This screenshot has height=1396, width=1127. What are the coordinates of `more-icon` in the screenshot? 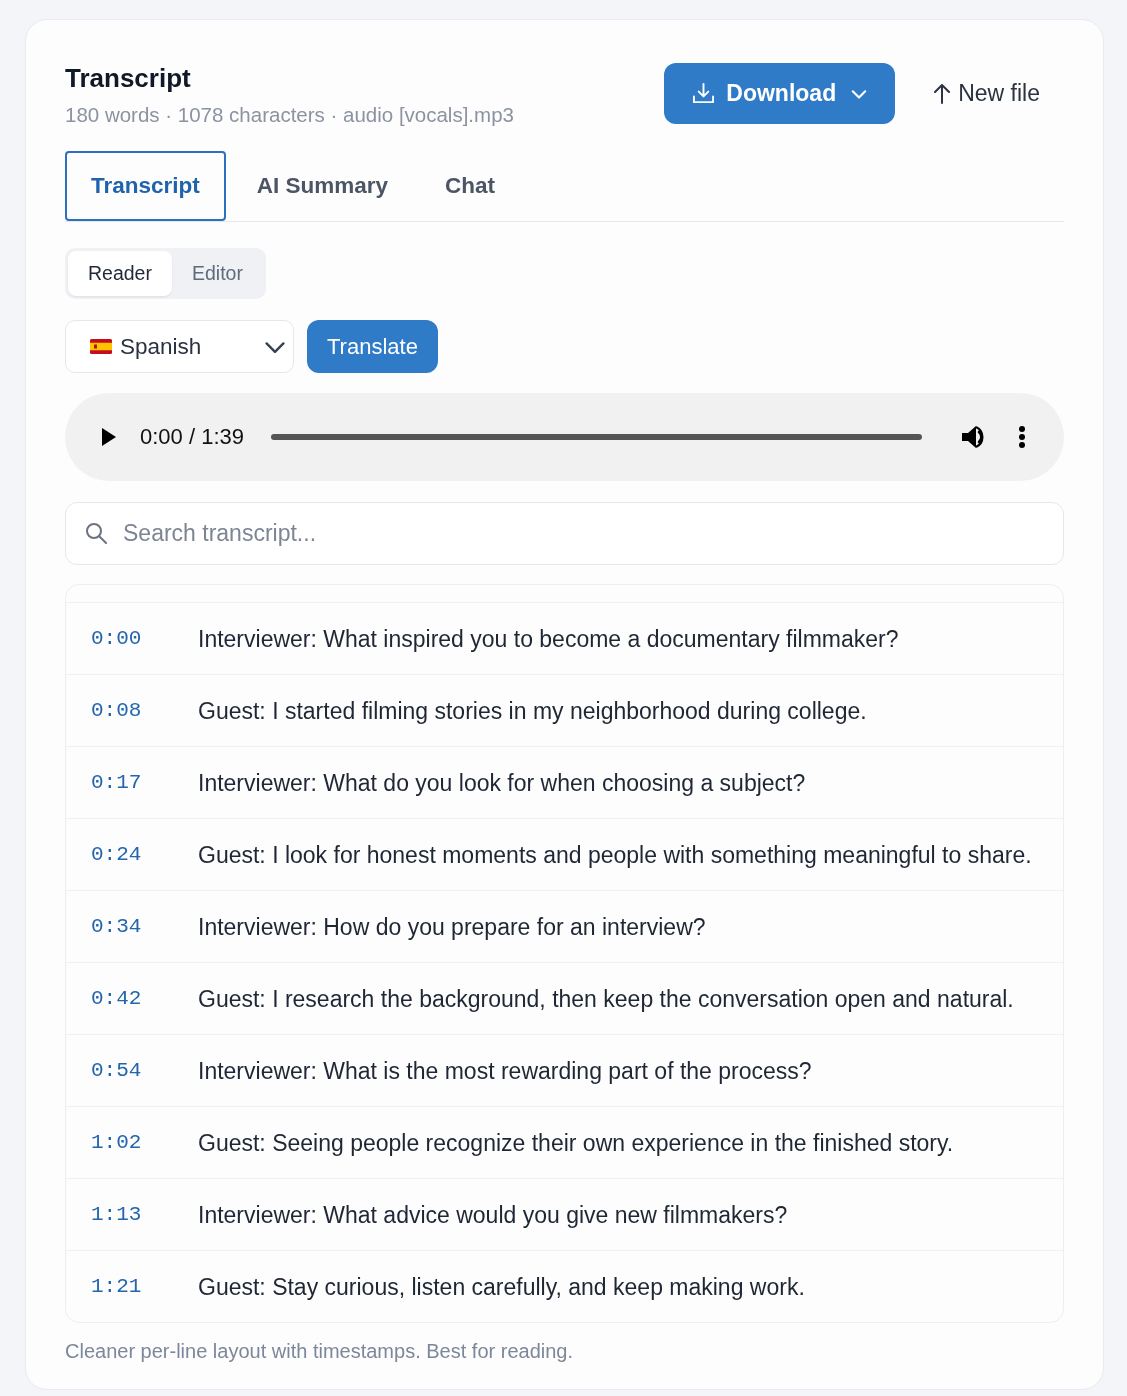 It's located at (1022, 437).